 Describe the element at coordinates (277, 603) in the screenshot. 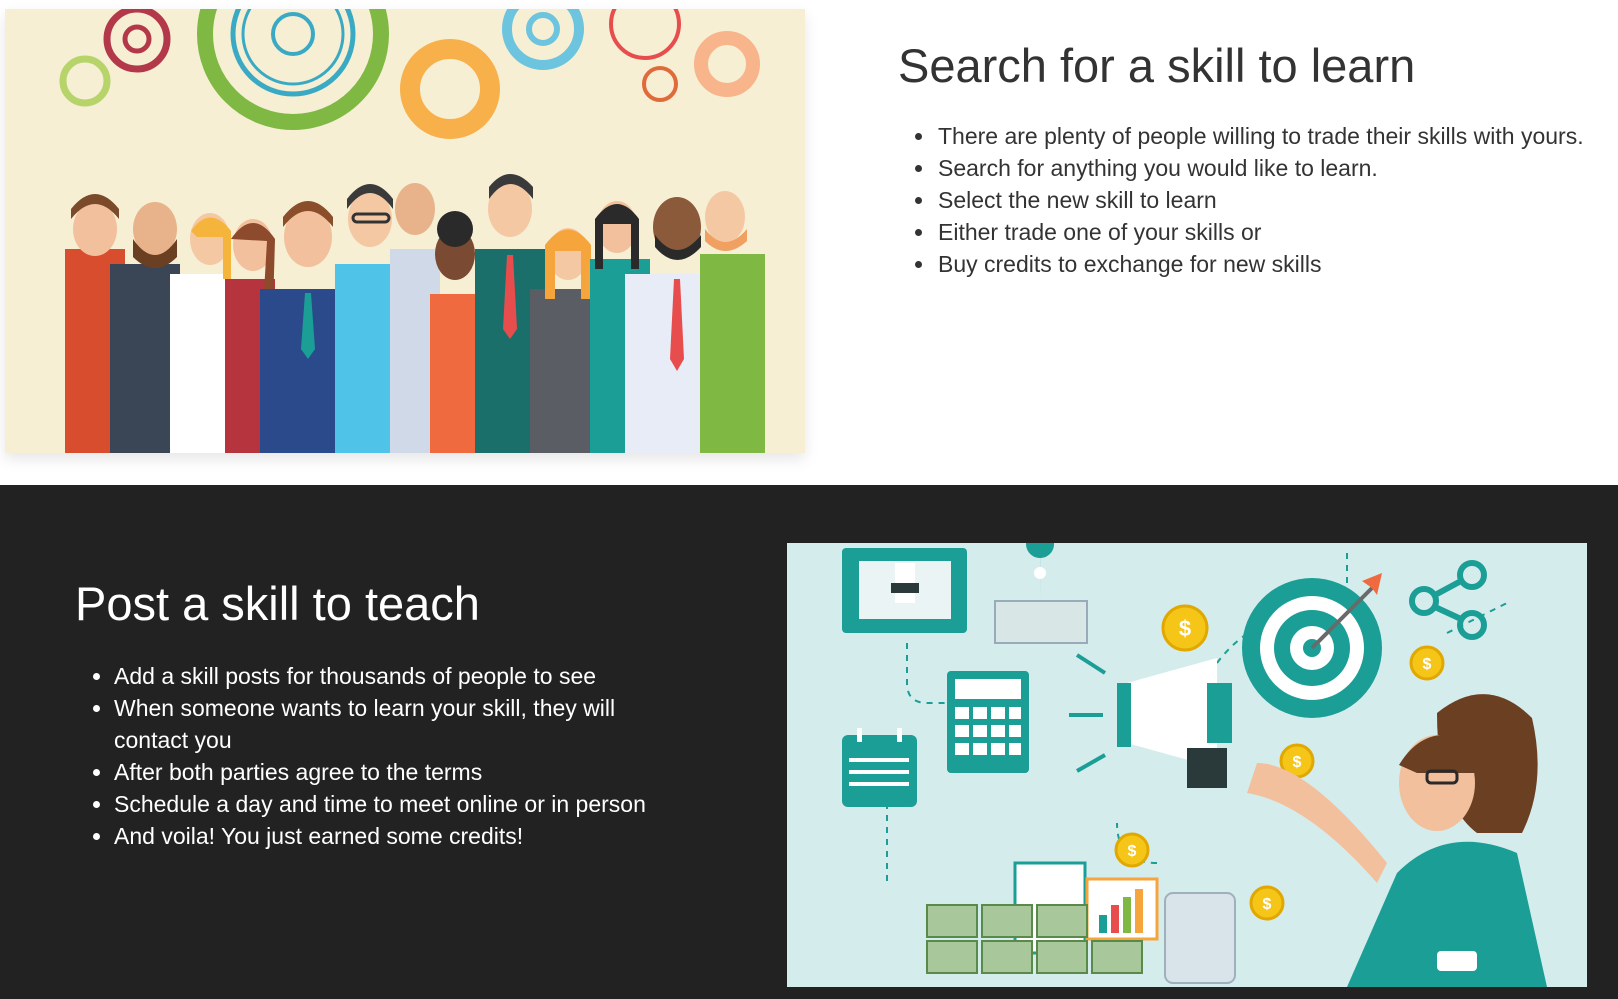

I see `post-skill-title: Post a skill to teach` at that location.